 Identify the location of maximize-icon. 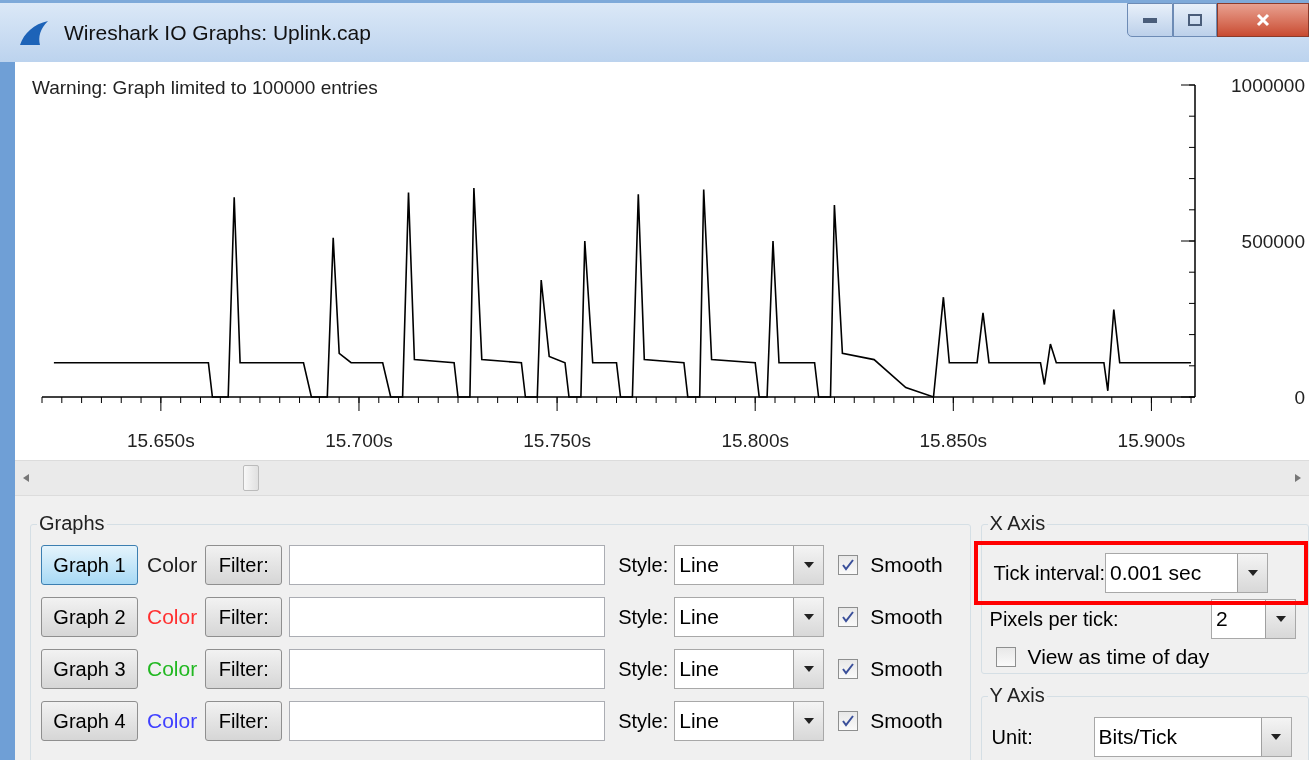
(1195, 20).